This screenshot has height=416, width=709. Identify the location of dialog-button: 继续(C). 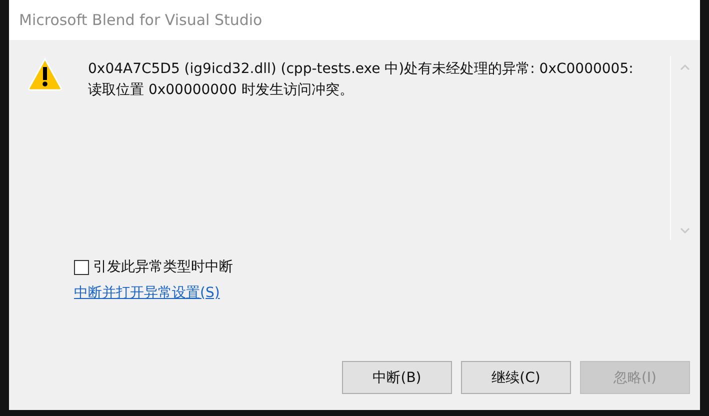
(516, 377).